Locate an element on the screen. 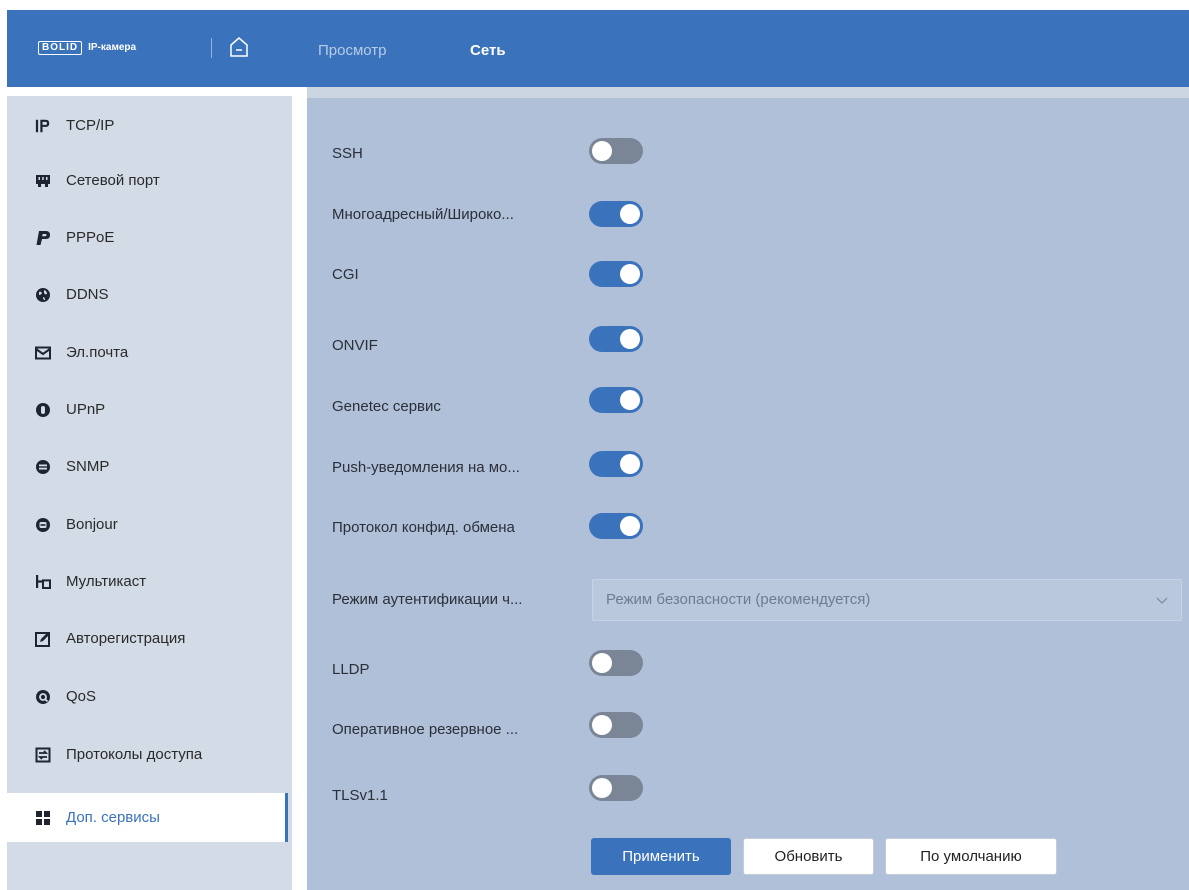  snmp-icon is located at coordinates (43, 467).